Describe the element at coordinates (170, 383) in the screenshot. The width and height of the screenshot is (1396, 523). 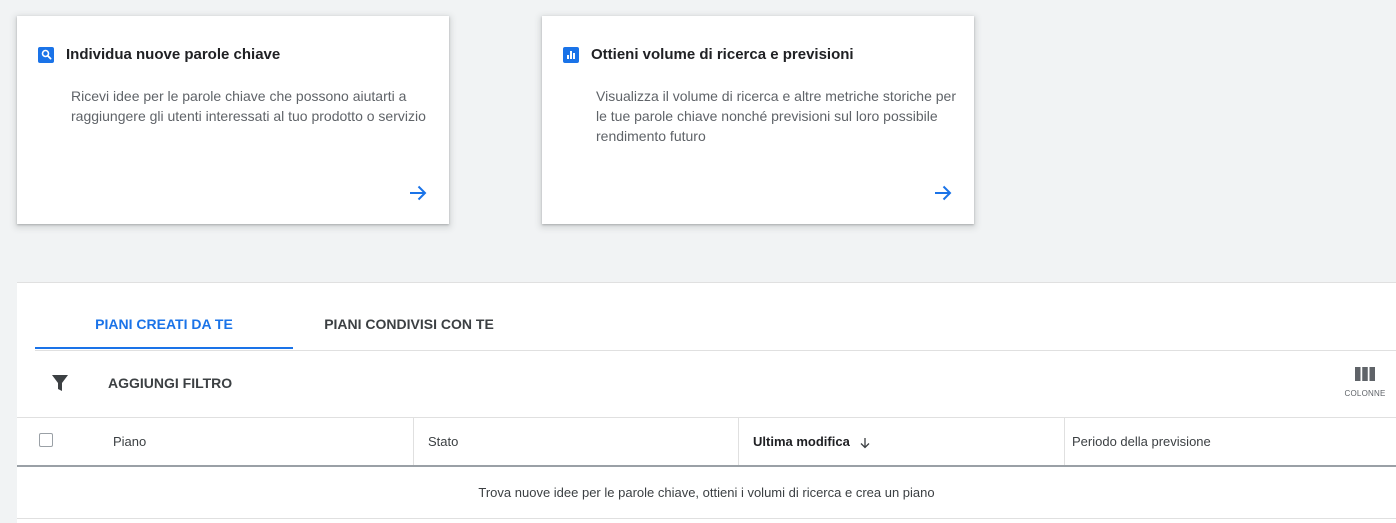
I see `add-filter-button: AGGIUNGI FILTRO` at that location.